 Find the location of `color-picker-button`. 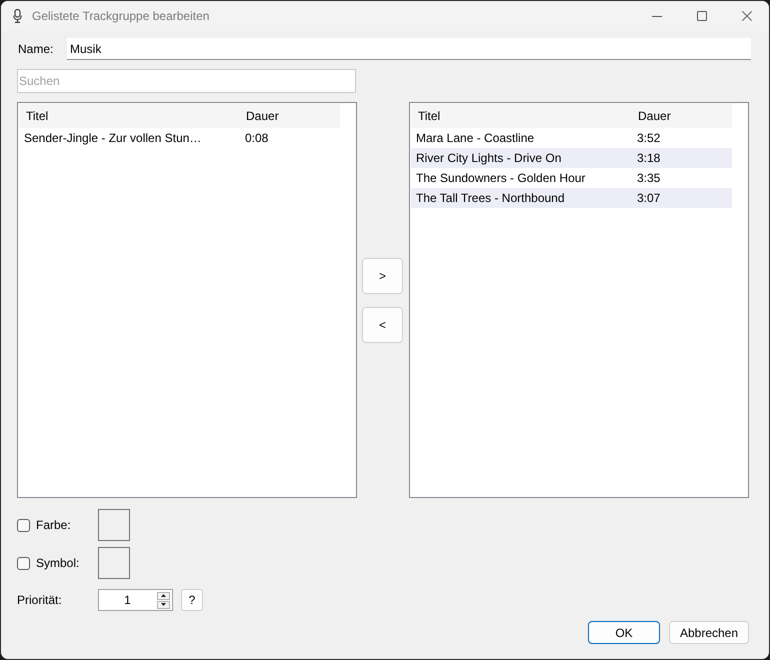

color-picker-button is located at coordinates (114, 525).